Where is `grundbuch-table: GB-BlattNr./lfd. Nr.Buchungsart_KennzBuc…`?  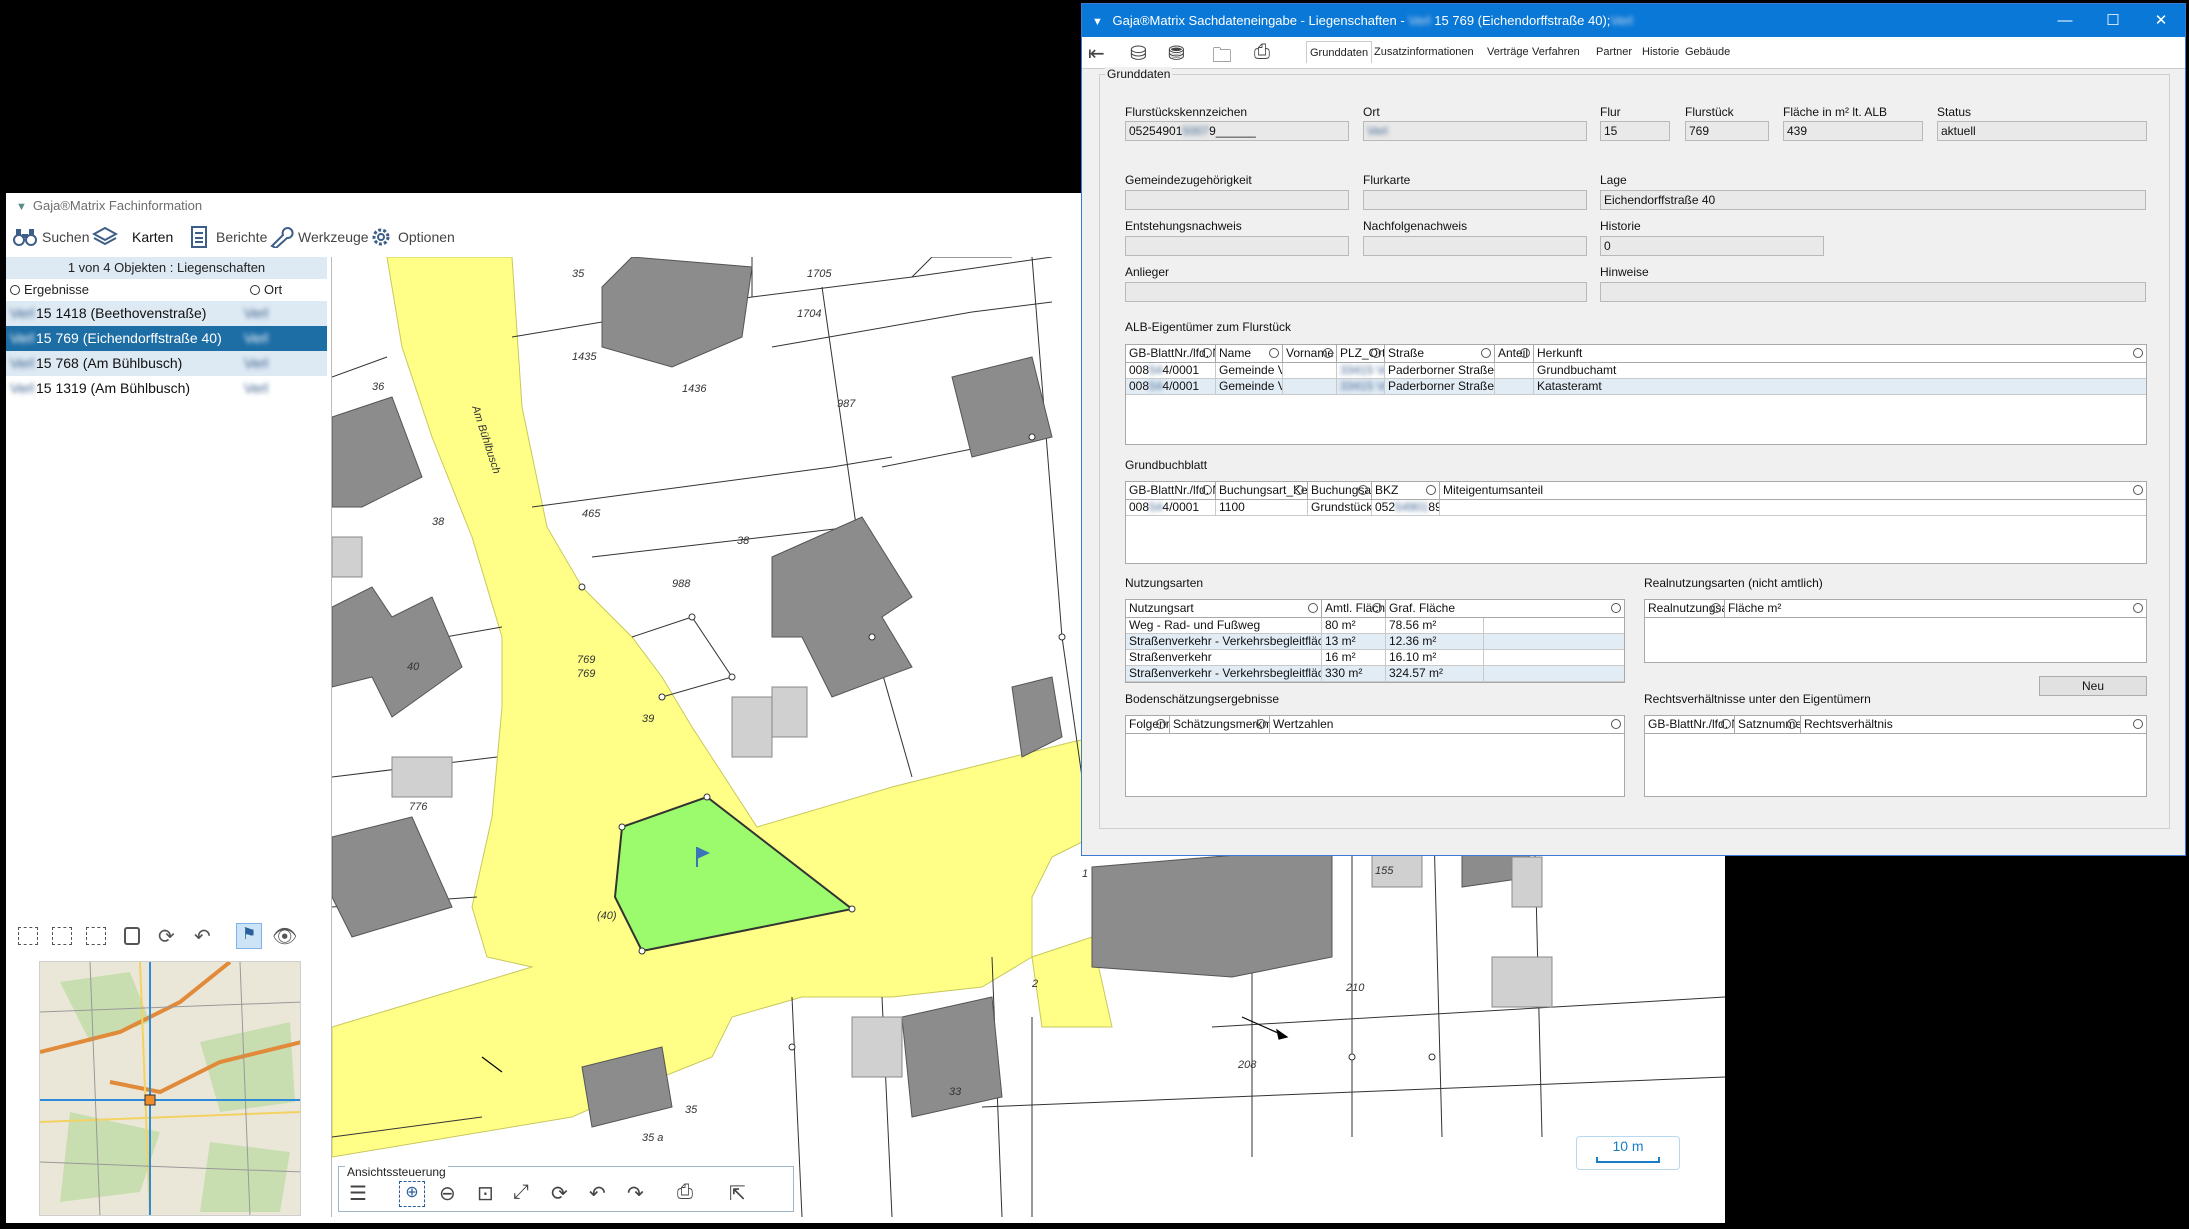 grundbuch-table: GB-BlattNr./lfd. Nr.Buchungsart_KennzBuc… is located at coordinates (1636, 522).